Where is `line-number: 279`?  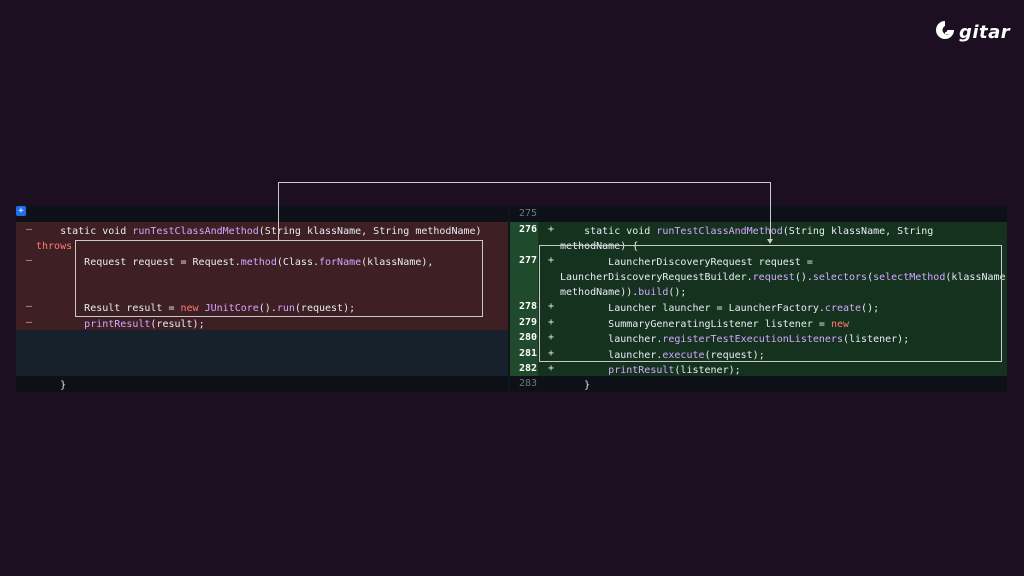 line-number: 279 is located at coordinates (523, 322).